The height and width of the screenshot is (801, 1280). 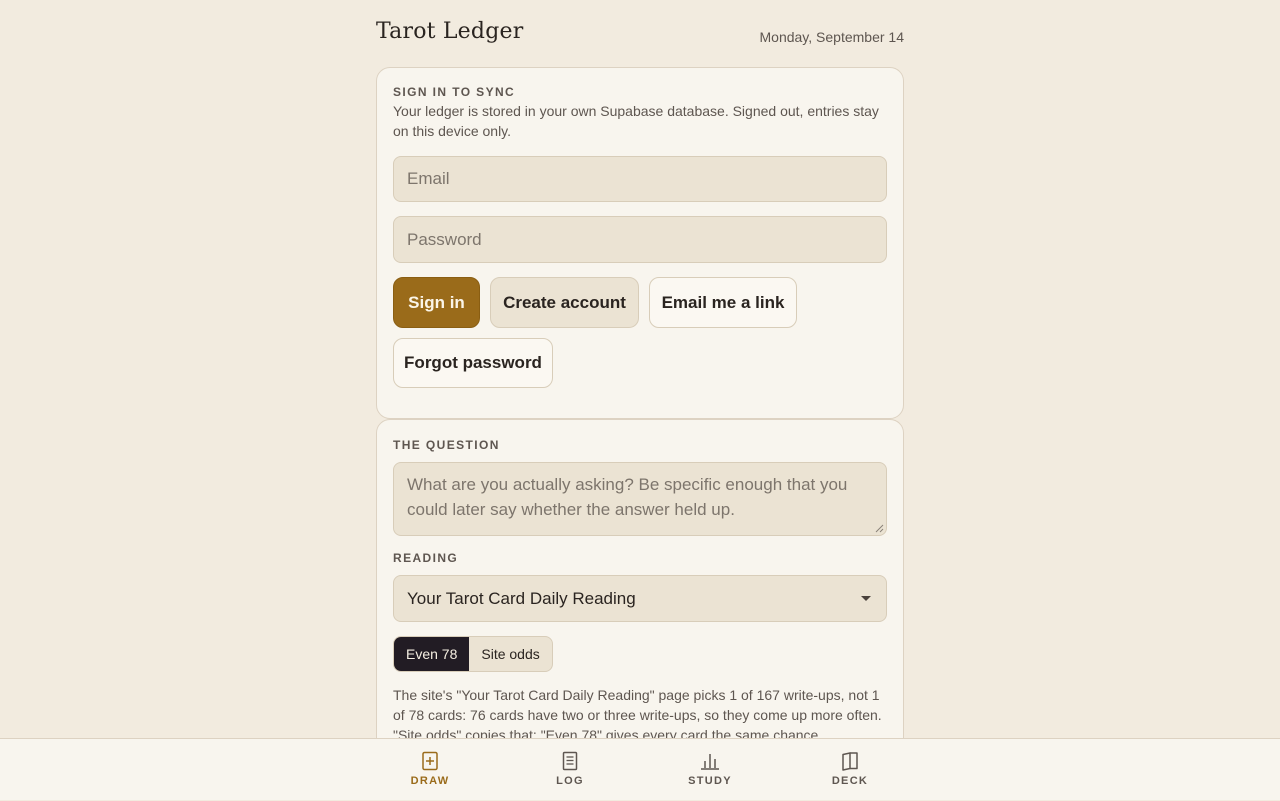 What do you see at coordinates (640, 769) in the screenshot?
I see `bottom-nav: DRAW LOG STUDY DECK` at bounding box center [640, 769].